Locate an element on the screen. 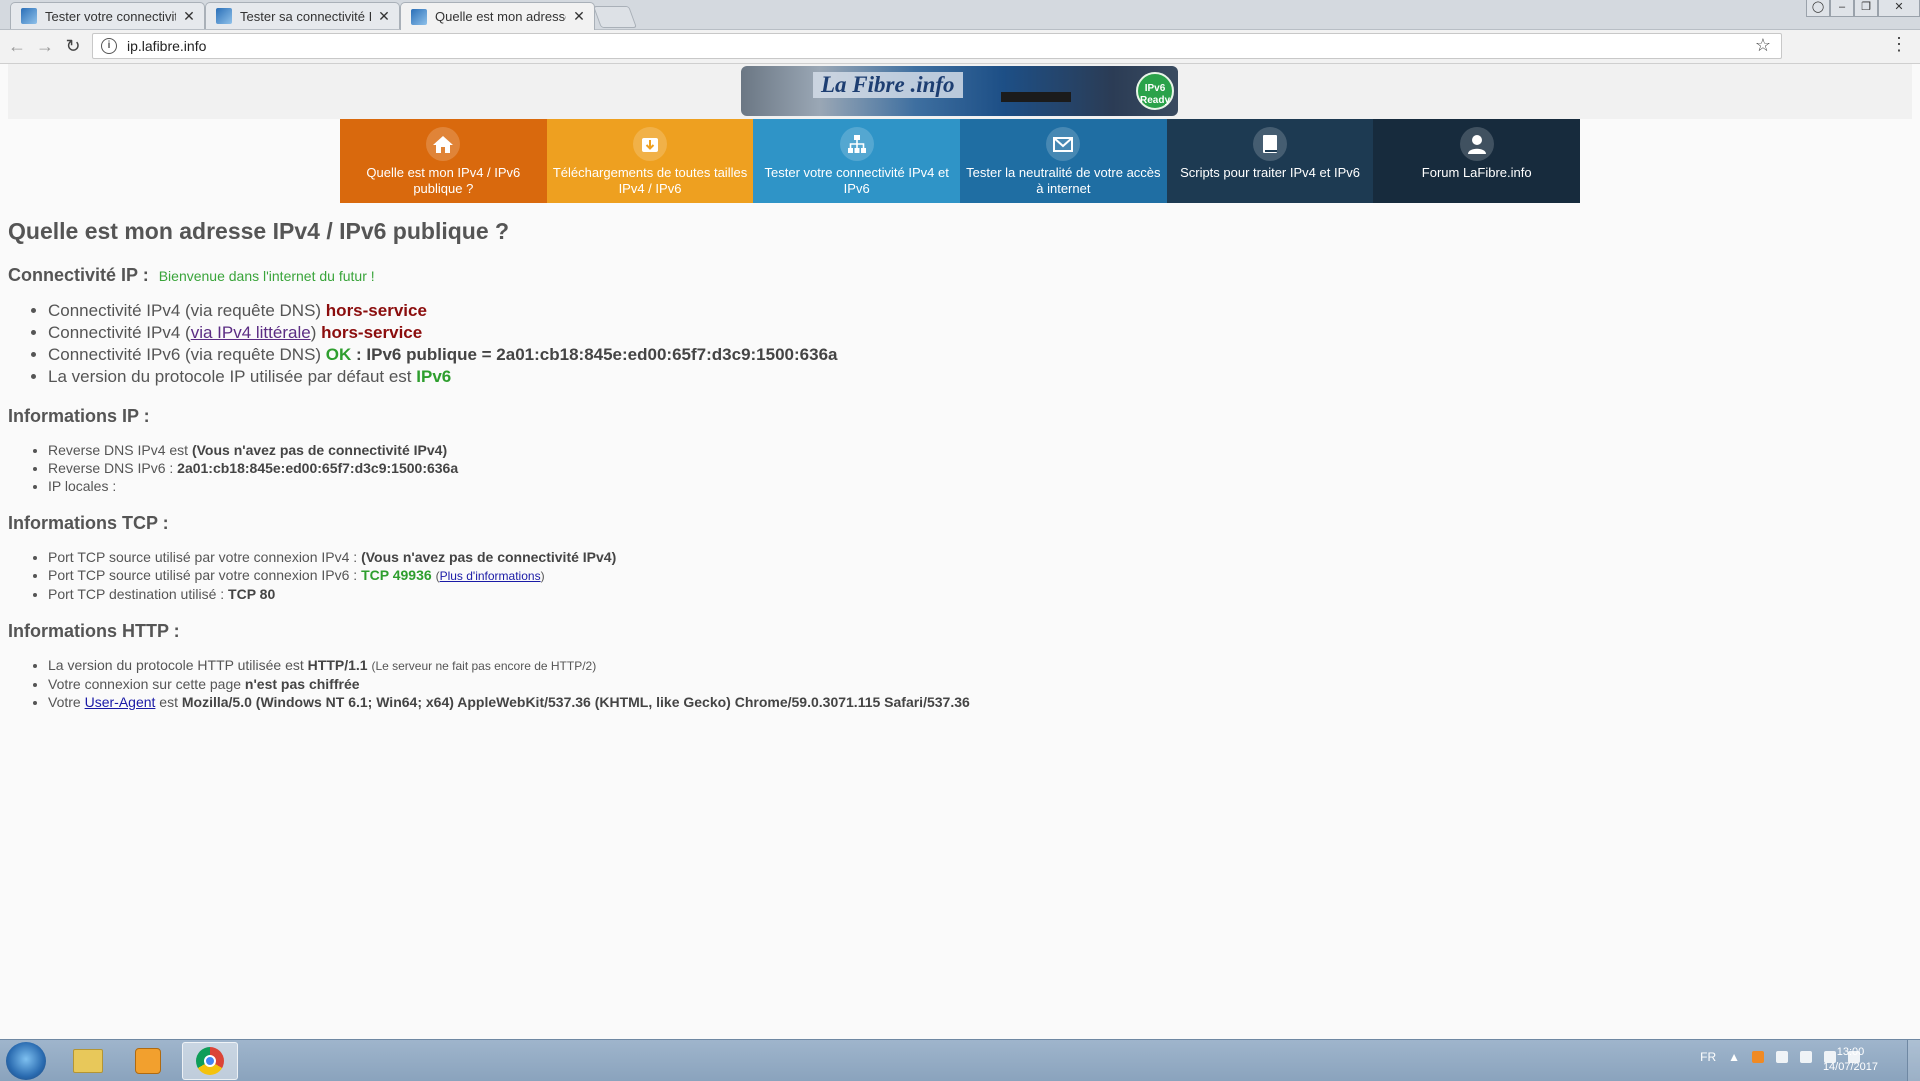 Image resolution: width=1920 pixels, height=1081 pixels. nav-item-scripts: Scripts pour traiter IPv4 et IPv6 is located at coordinates (1270, 161).